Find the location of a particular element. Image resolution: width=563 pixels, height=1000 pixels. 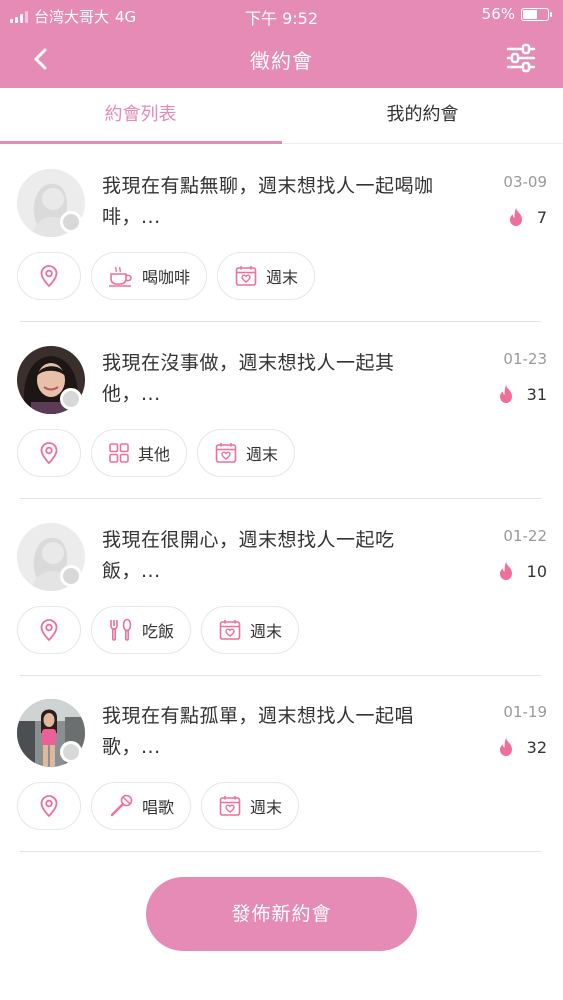

popularity-count: 7 is located at coordinates (541, 217).